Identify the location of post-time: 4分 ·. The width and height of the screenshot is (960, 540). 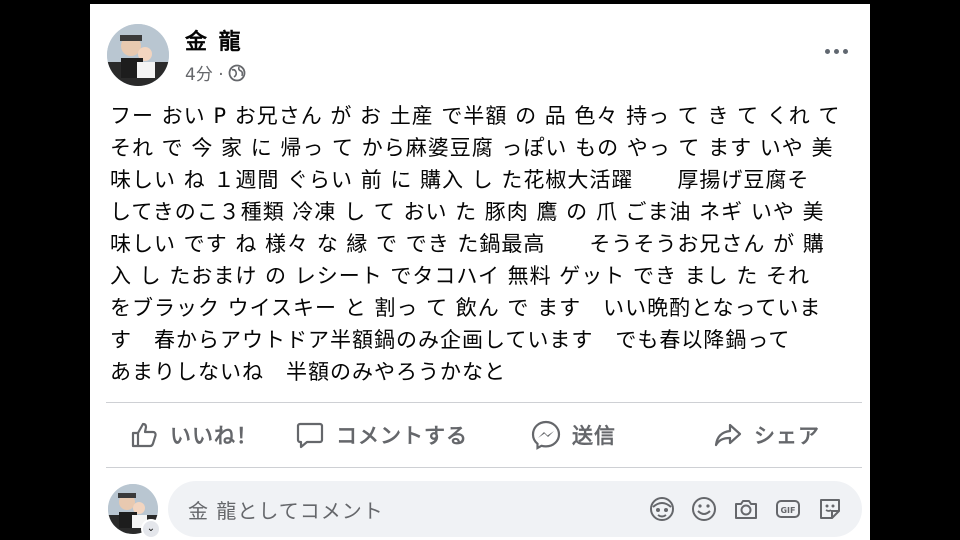
(204, 72).